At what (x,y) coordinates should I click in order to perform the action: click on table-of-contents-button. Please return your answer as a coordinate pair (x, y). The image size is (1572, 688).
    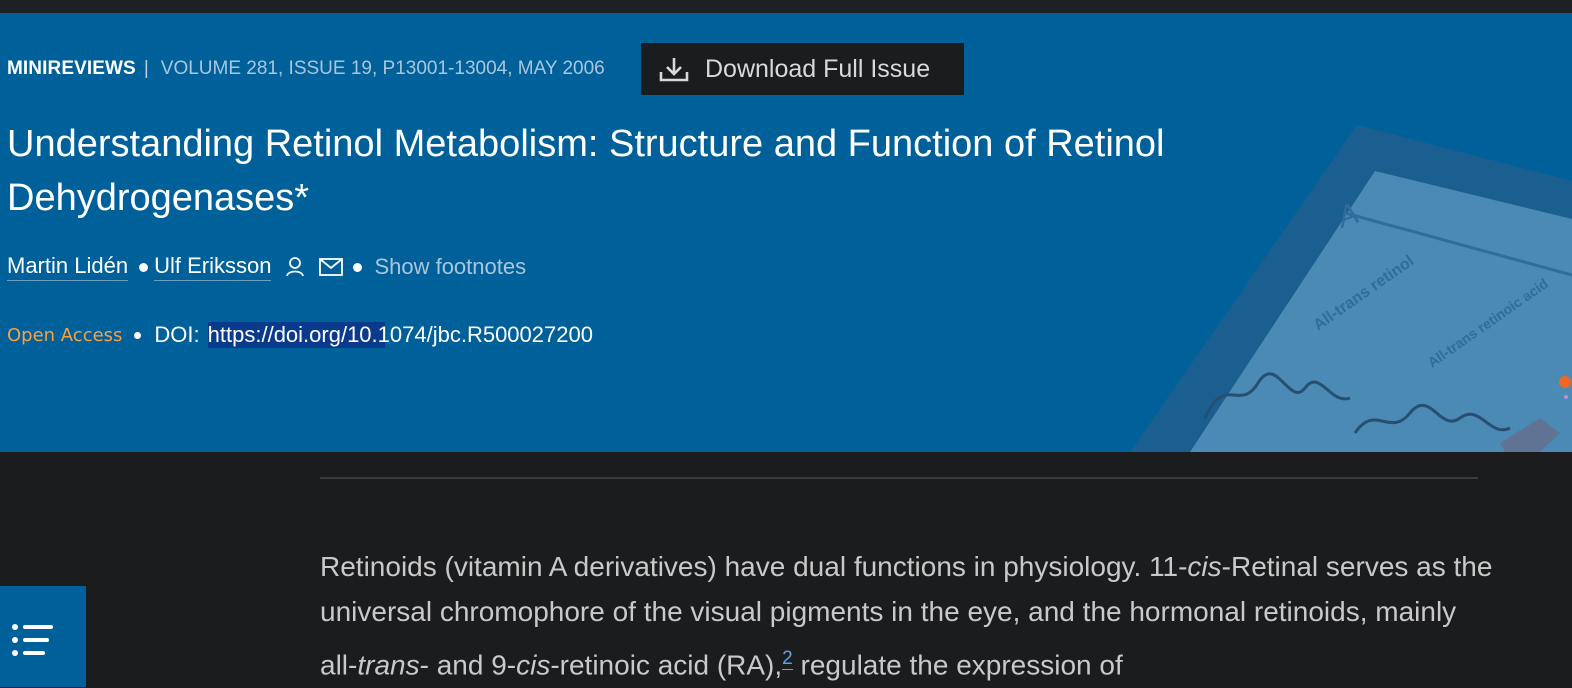
    Looking at the image, I should click on (43, 636).